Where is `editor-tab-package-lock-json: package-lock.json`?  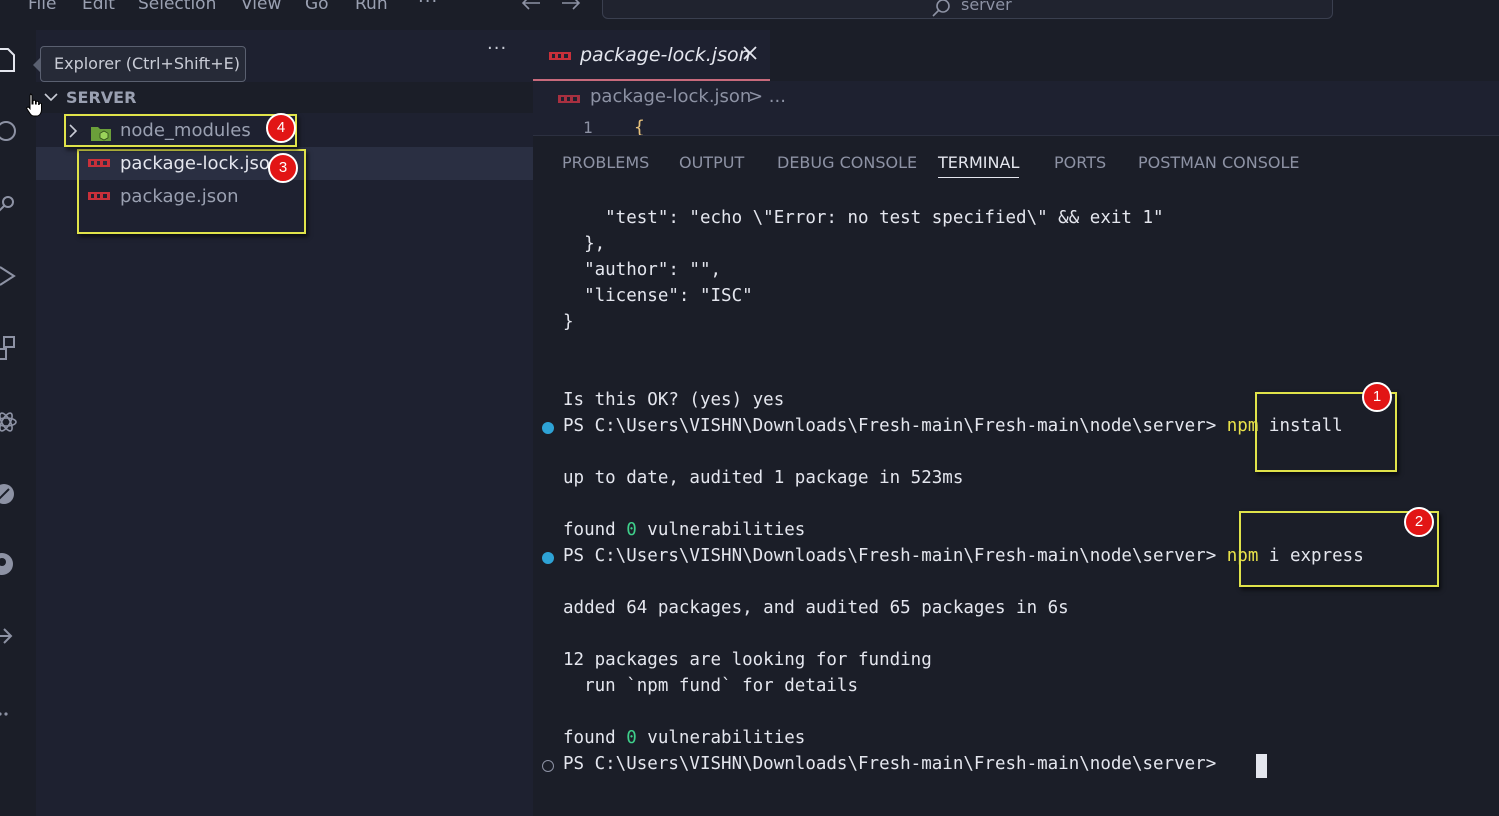 editor-tab-package-lock-json: package-lock.json is located at coordinates (651, 55).